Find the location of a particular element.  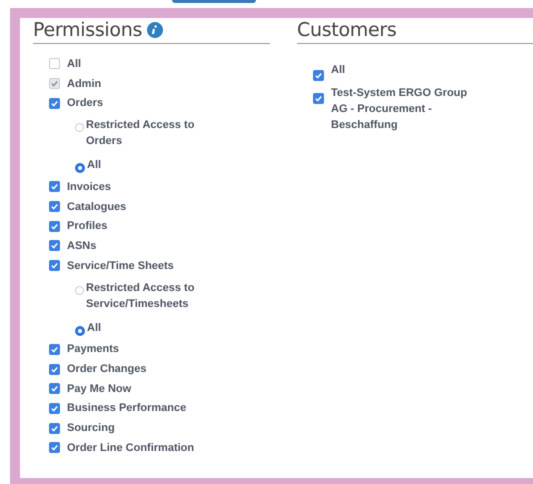

permission-label: Sourcing is located at coordinates (91, 428).